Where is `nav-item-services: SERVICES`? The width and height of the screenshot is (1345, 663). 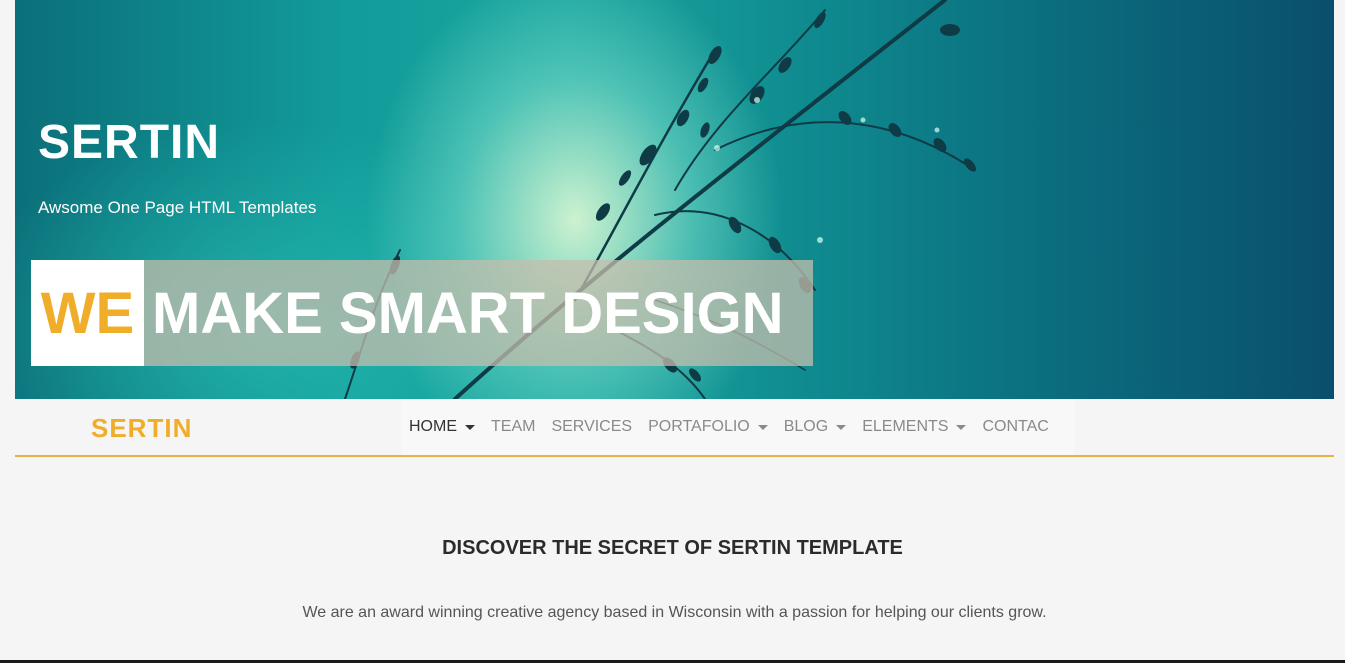 nav-item-services: SERVICES is located at coordinates (591, 427).